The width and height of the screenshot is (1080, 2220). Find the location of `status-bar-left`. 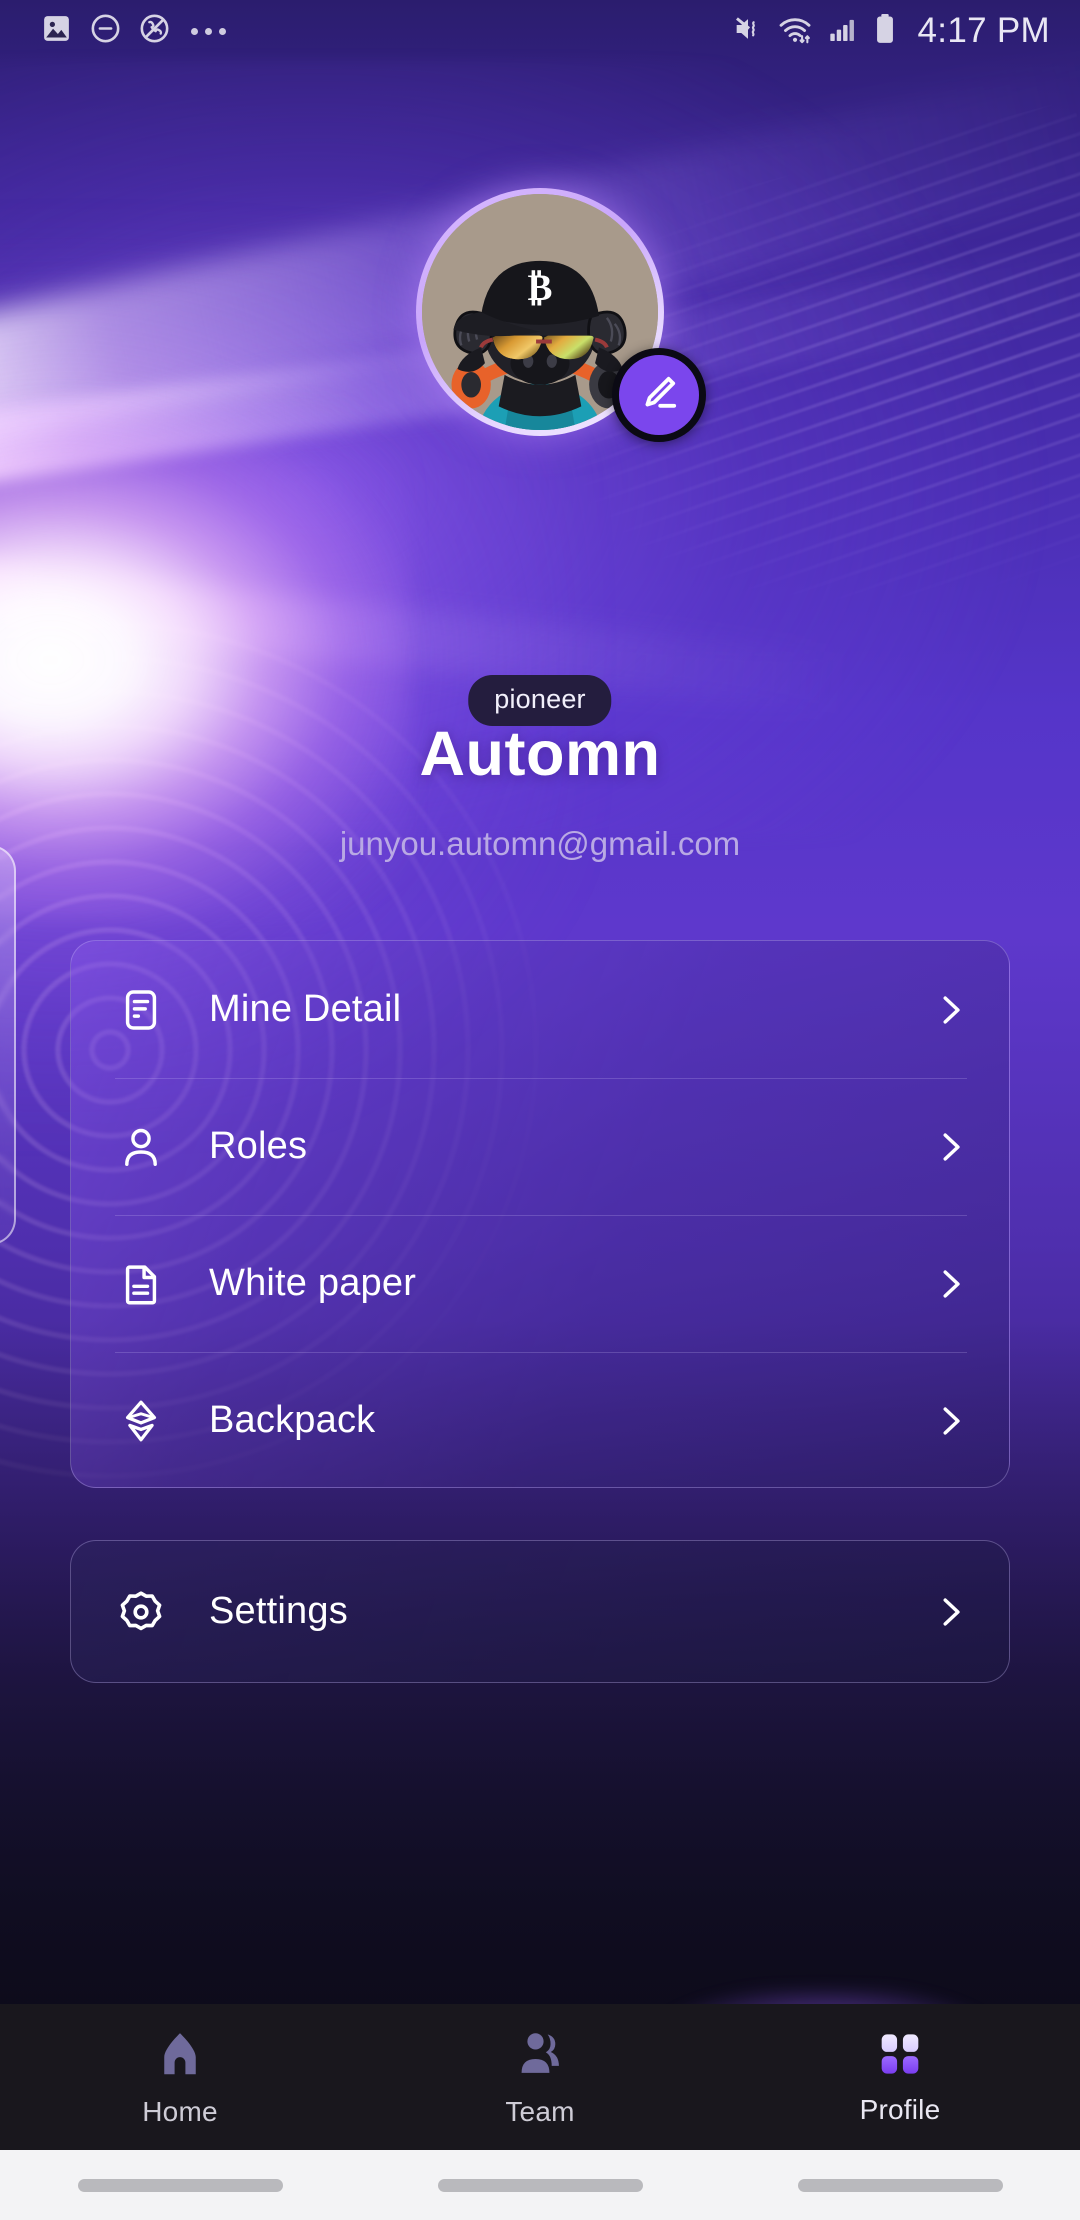

status-bar-left is located at coordinates (133, 31).